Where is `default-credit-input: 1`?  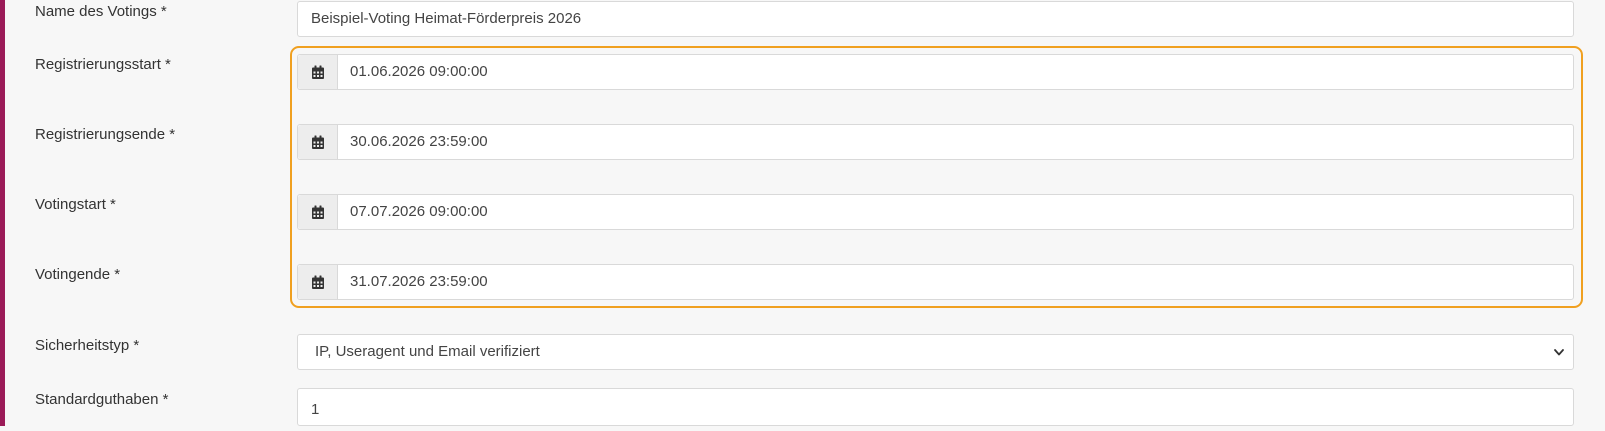
default-credit-input: 1 is located at coordinates (935, 407).